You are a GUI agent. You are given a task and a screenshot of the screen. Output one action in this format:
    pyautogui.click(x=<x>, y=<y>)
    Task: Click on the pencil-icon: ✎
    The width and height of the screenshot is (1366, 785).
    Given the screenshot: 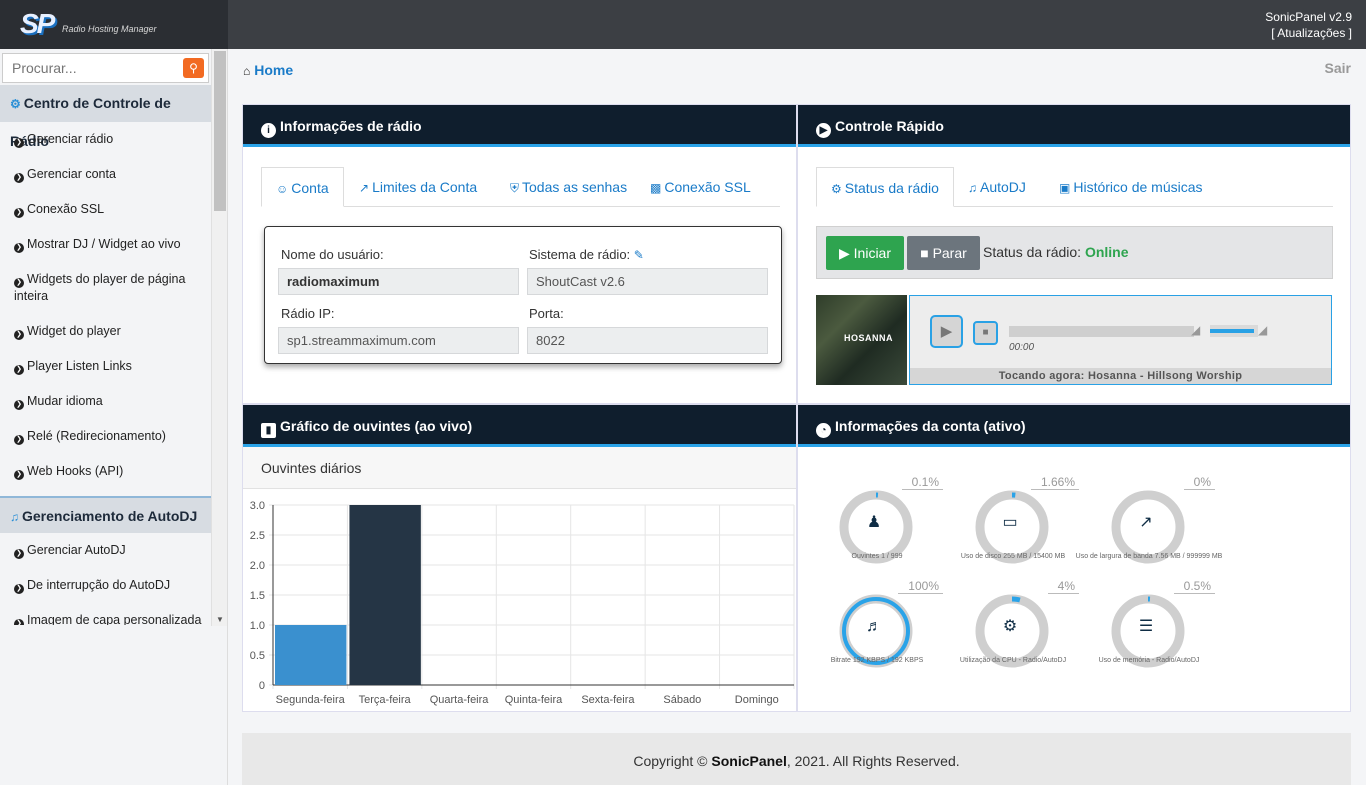 What is the action you would take?
    pyautogui.click(x=639, y=255)
    